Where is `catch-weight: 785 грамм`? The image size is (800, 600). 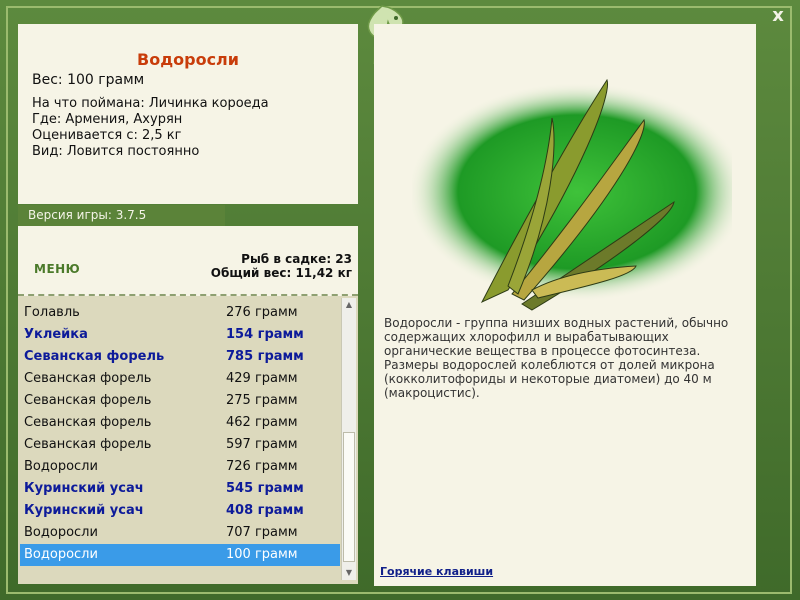 catch-weight: 785 грамм is located at coordinates (265, 356).